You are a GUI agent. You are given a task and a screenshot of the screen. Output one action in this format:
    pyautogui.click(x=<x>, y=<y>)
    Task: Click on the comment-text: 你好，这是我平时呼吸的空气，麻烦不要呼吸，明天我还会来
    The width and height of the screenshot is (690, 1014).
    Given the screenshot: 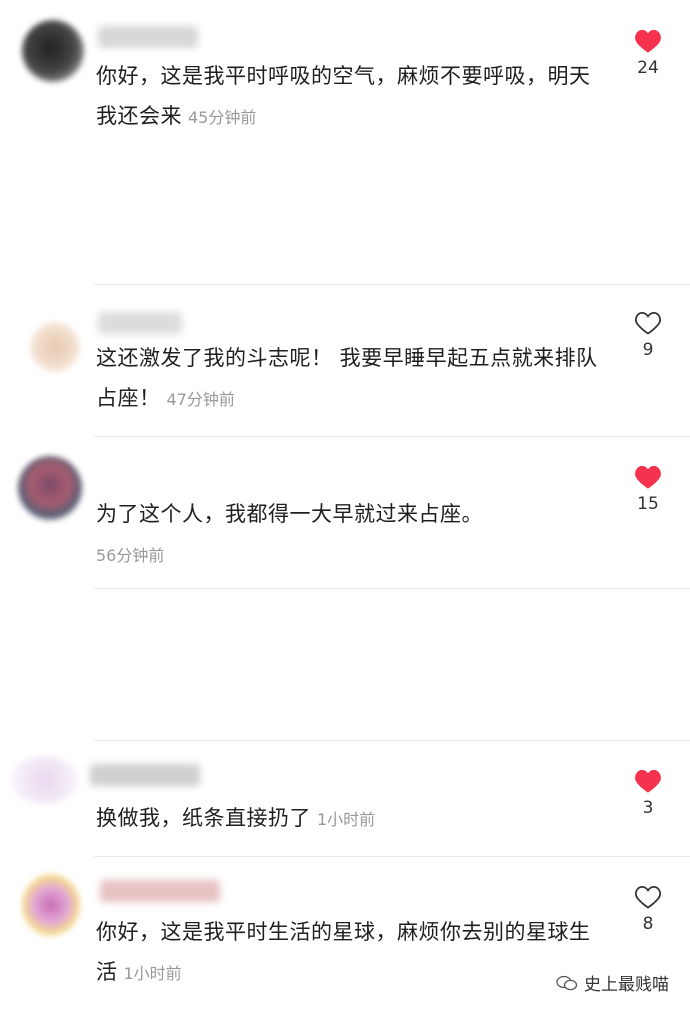 What is the action you would take?
    pyautogui.click(x=343, y=96)
    